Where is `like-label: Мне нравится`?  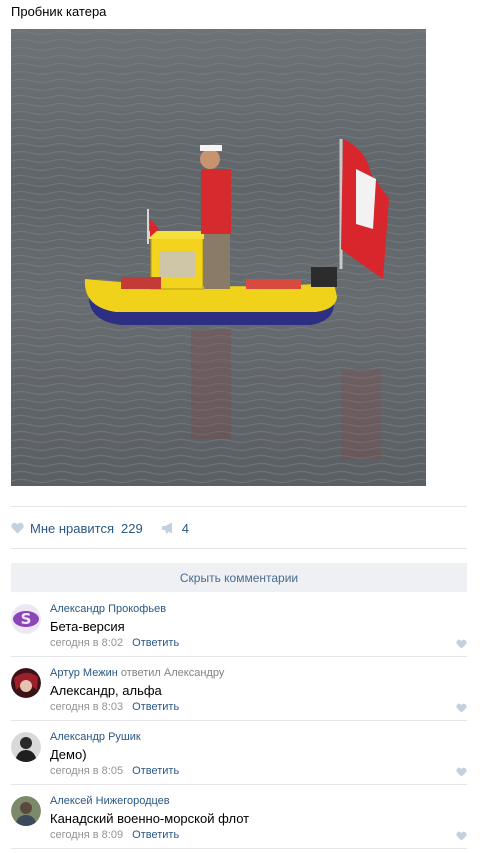
like-label: Мне нравится is located at coordinates (72, 528).